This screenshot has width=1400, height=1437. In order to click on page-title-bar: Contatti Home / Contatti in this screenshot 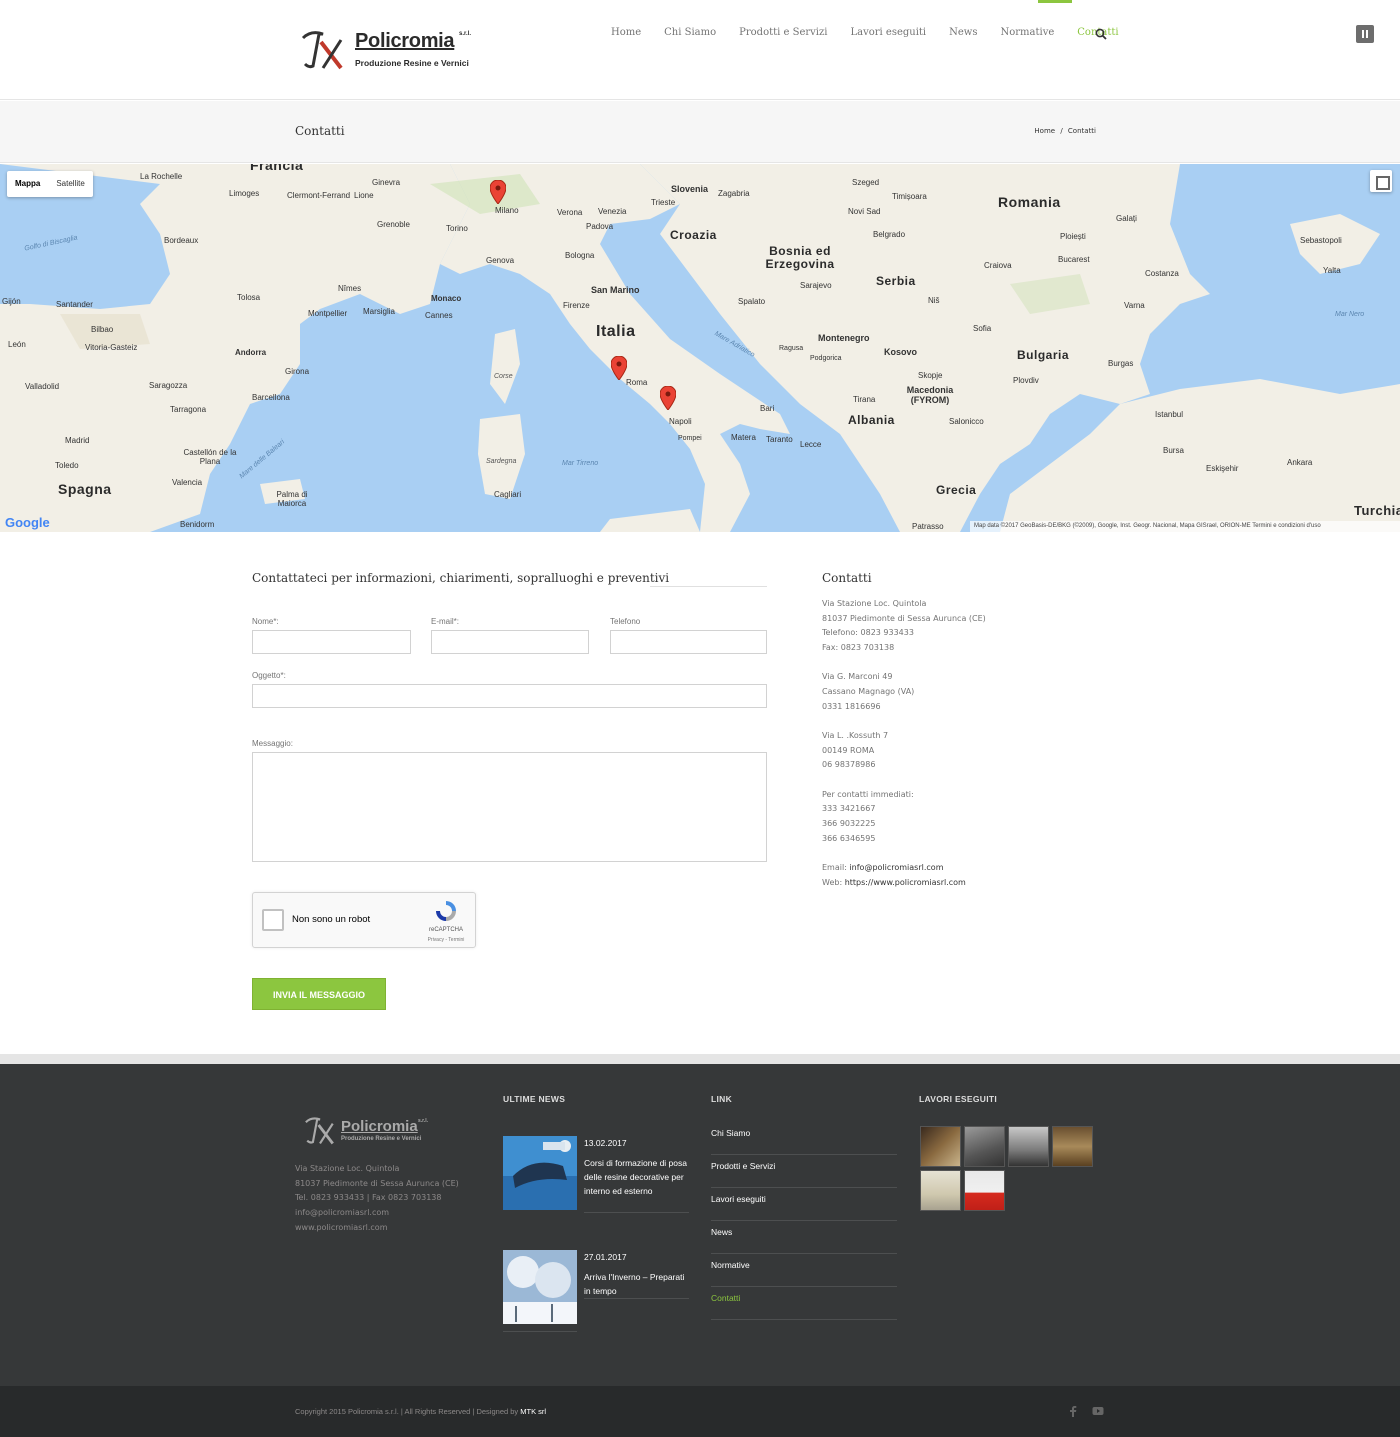, I will do `click(700, 132)`.